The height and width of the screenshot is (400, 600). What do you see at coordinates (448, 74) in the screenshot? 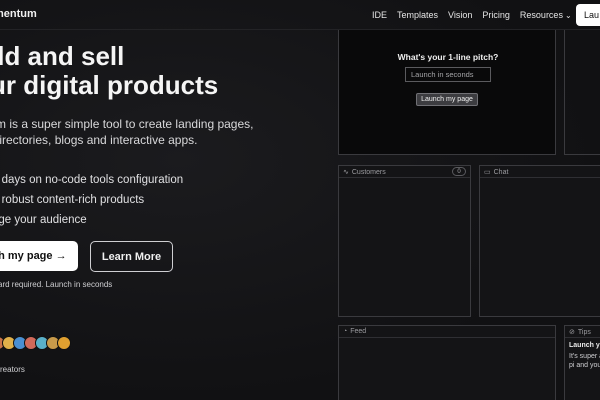
I see `pitch-input: Launch in seconds` at bounding box center [448, 74].